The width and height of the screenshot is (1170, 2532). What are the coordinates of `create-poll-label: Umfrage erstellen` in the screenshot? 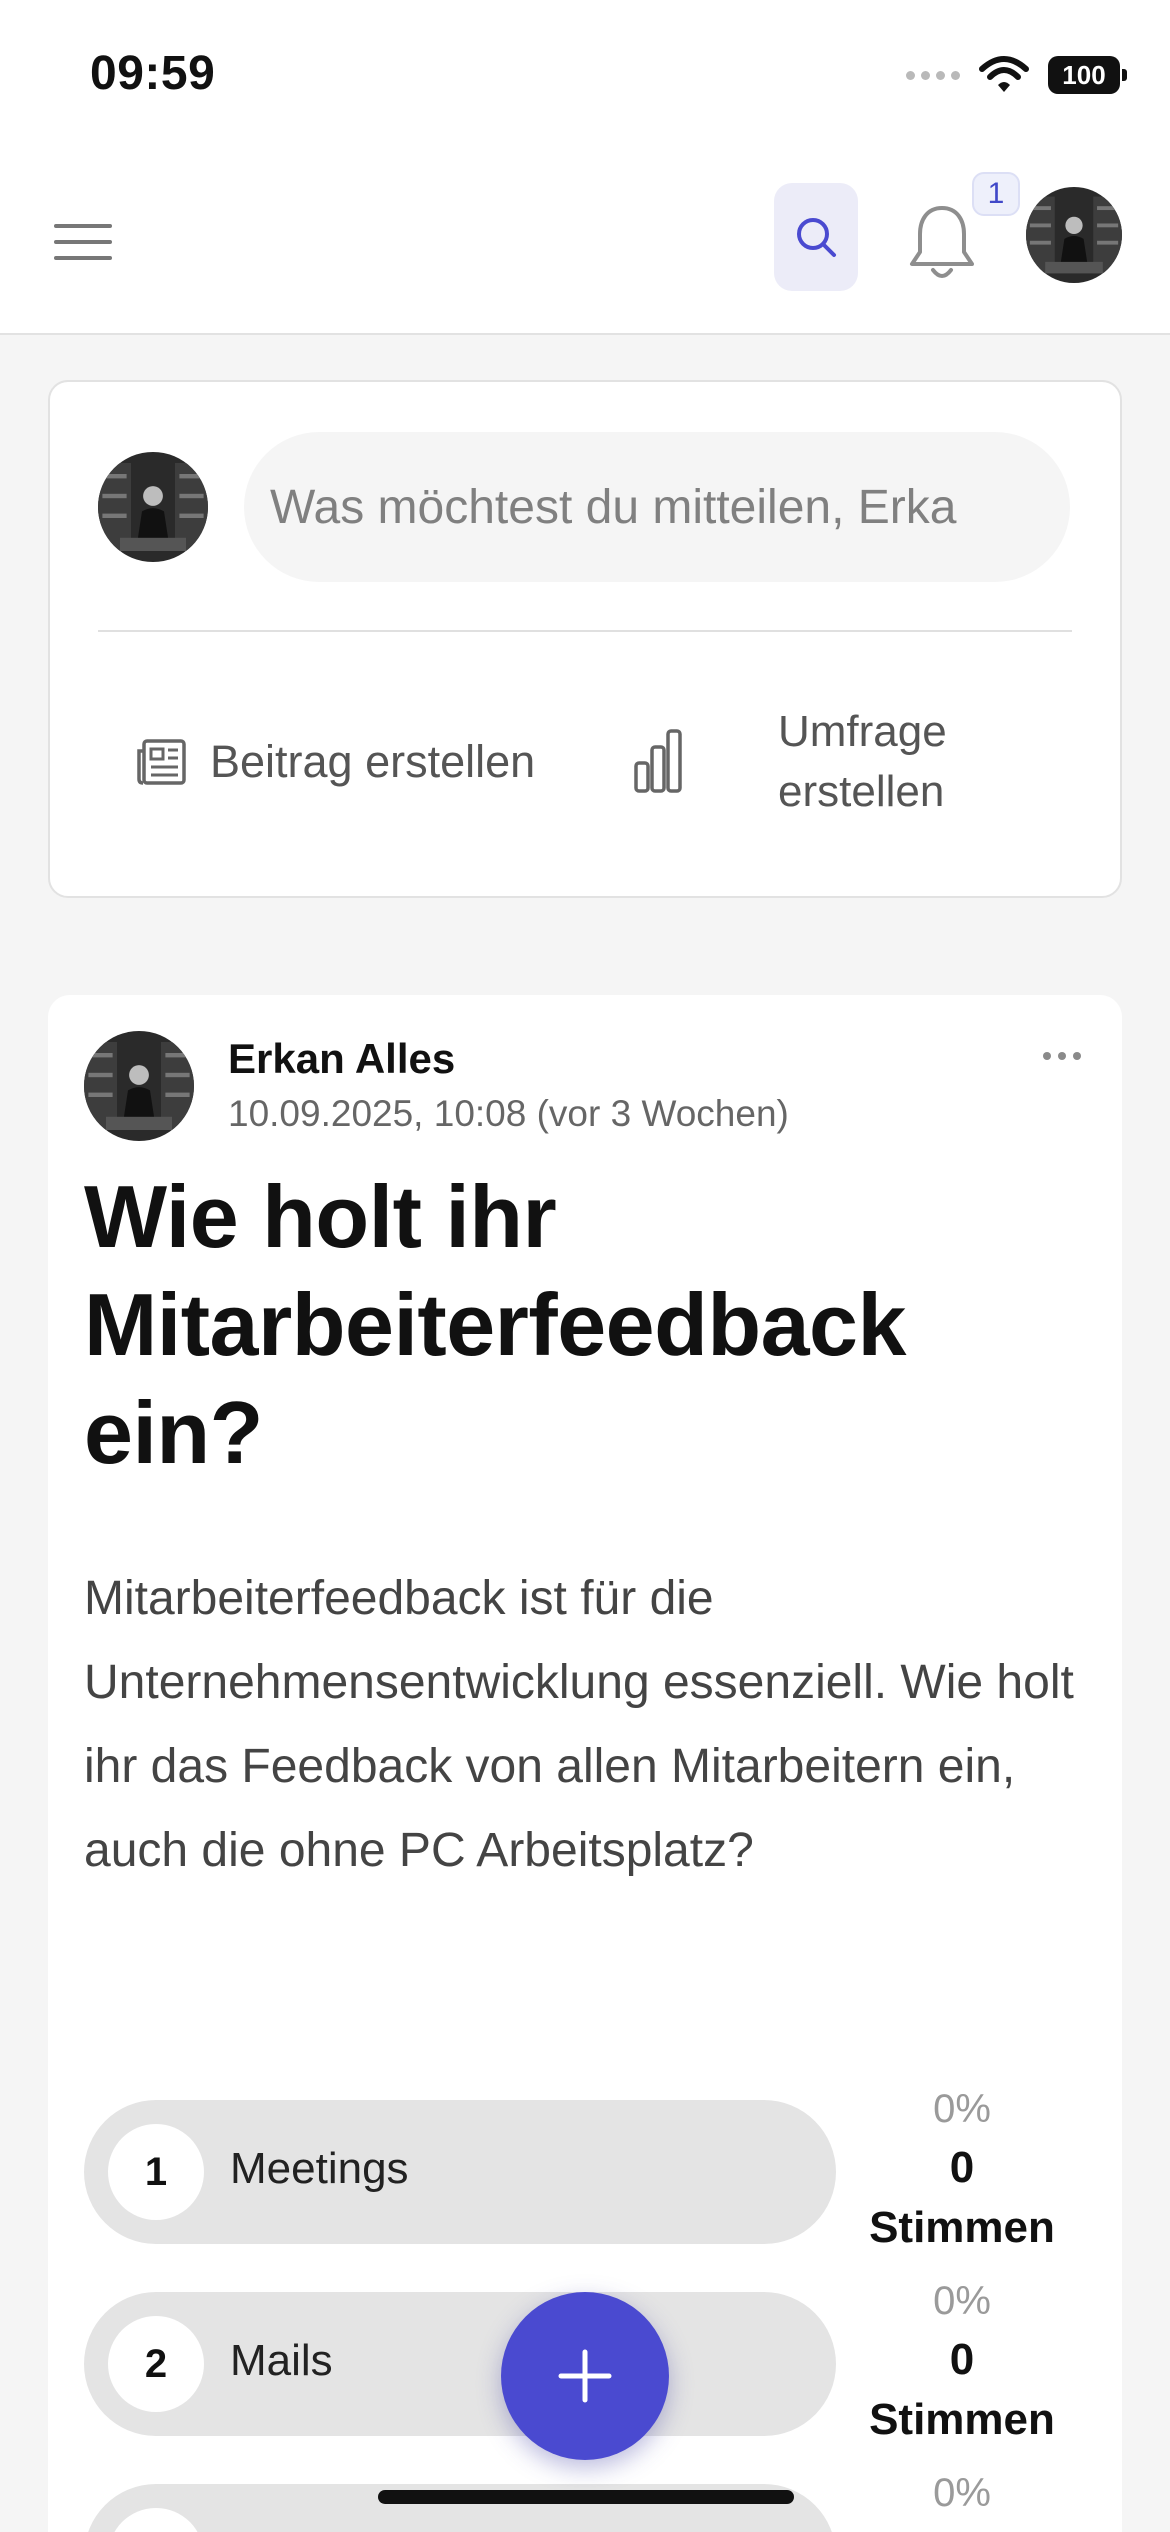 It's located at (898, 762).